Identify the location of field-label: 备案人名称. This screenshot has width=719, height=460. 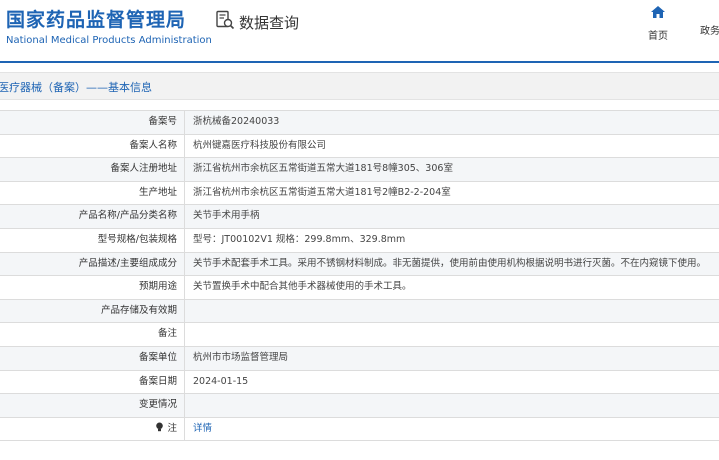
(92, 146).